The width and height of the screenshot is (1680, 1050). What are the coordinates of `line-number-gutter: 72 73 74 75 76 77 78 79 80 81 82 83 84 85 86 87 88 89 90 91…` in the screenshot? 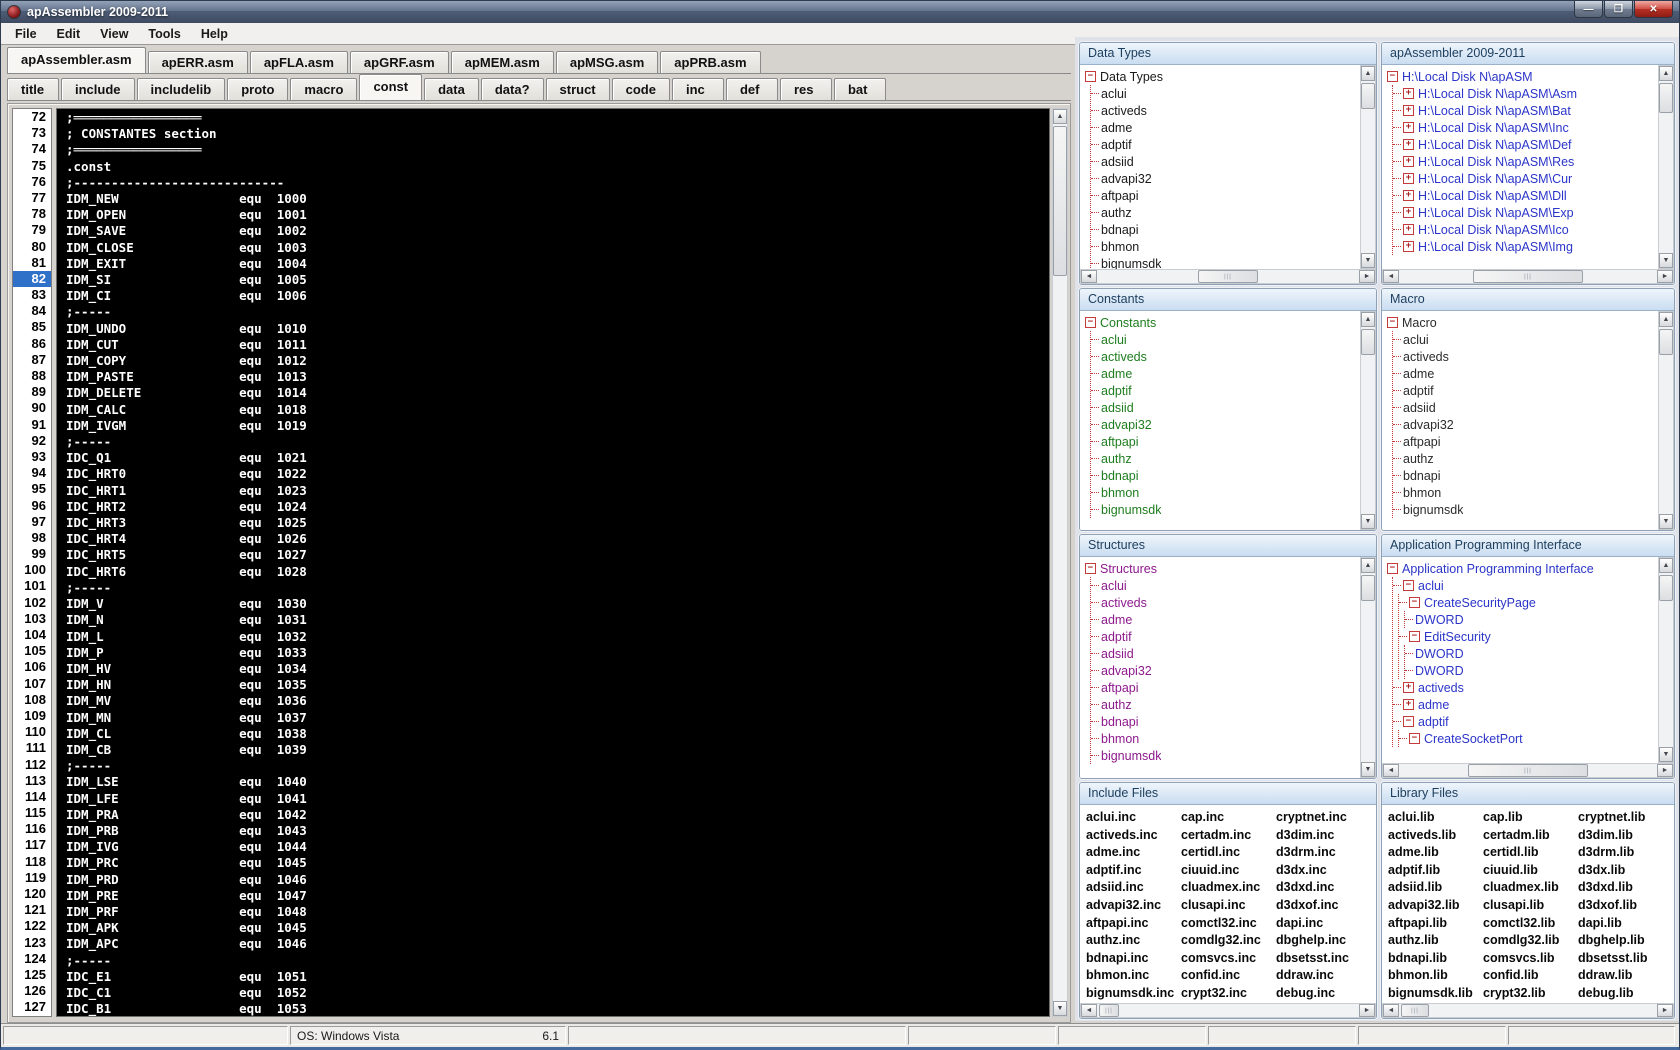 It's located at (32, 562).